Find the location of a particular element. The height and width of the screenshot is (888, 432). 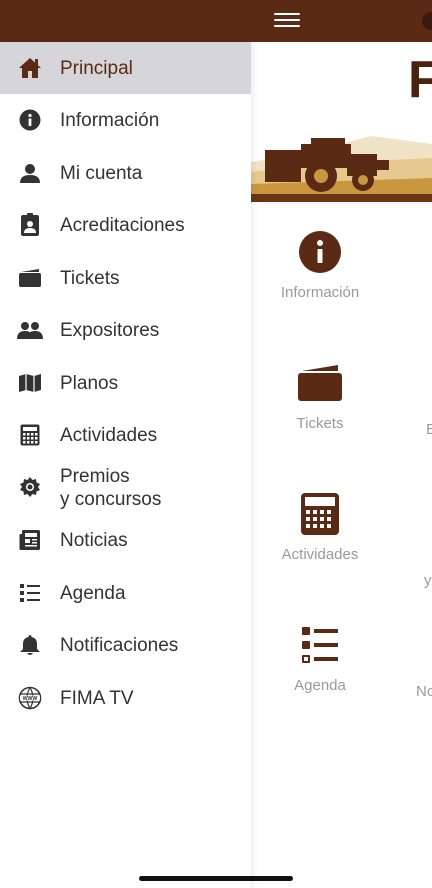

drawer-item-premios: Premios y concursos is located at coordinates (125, 488).